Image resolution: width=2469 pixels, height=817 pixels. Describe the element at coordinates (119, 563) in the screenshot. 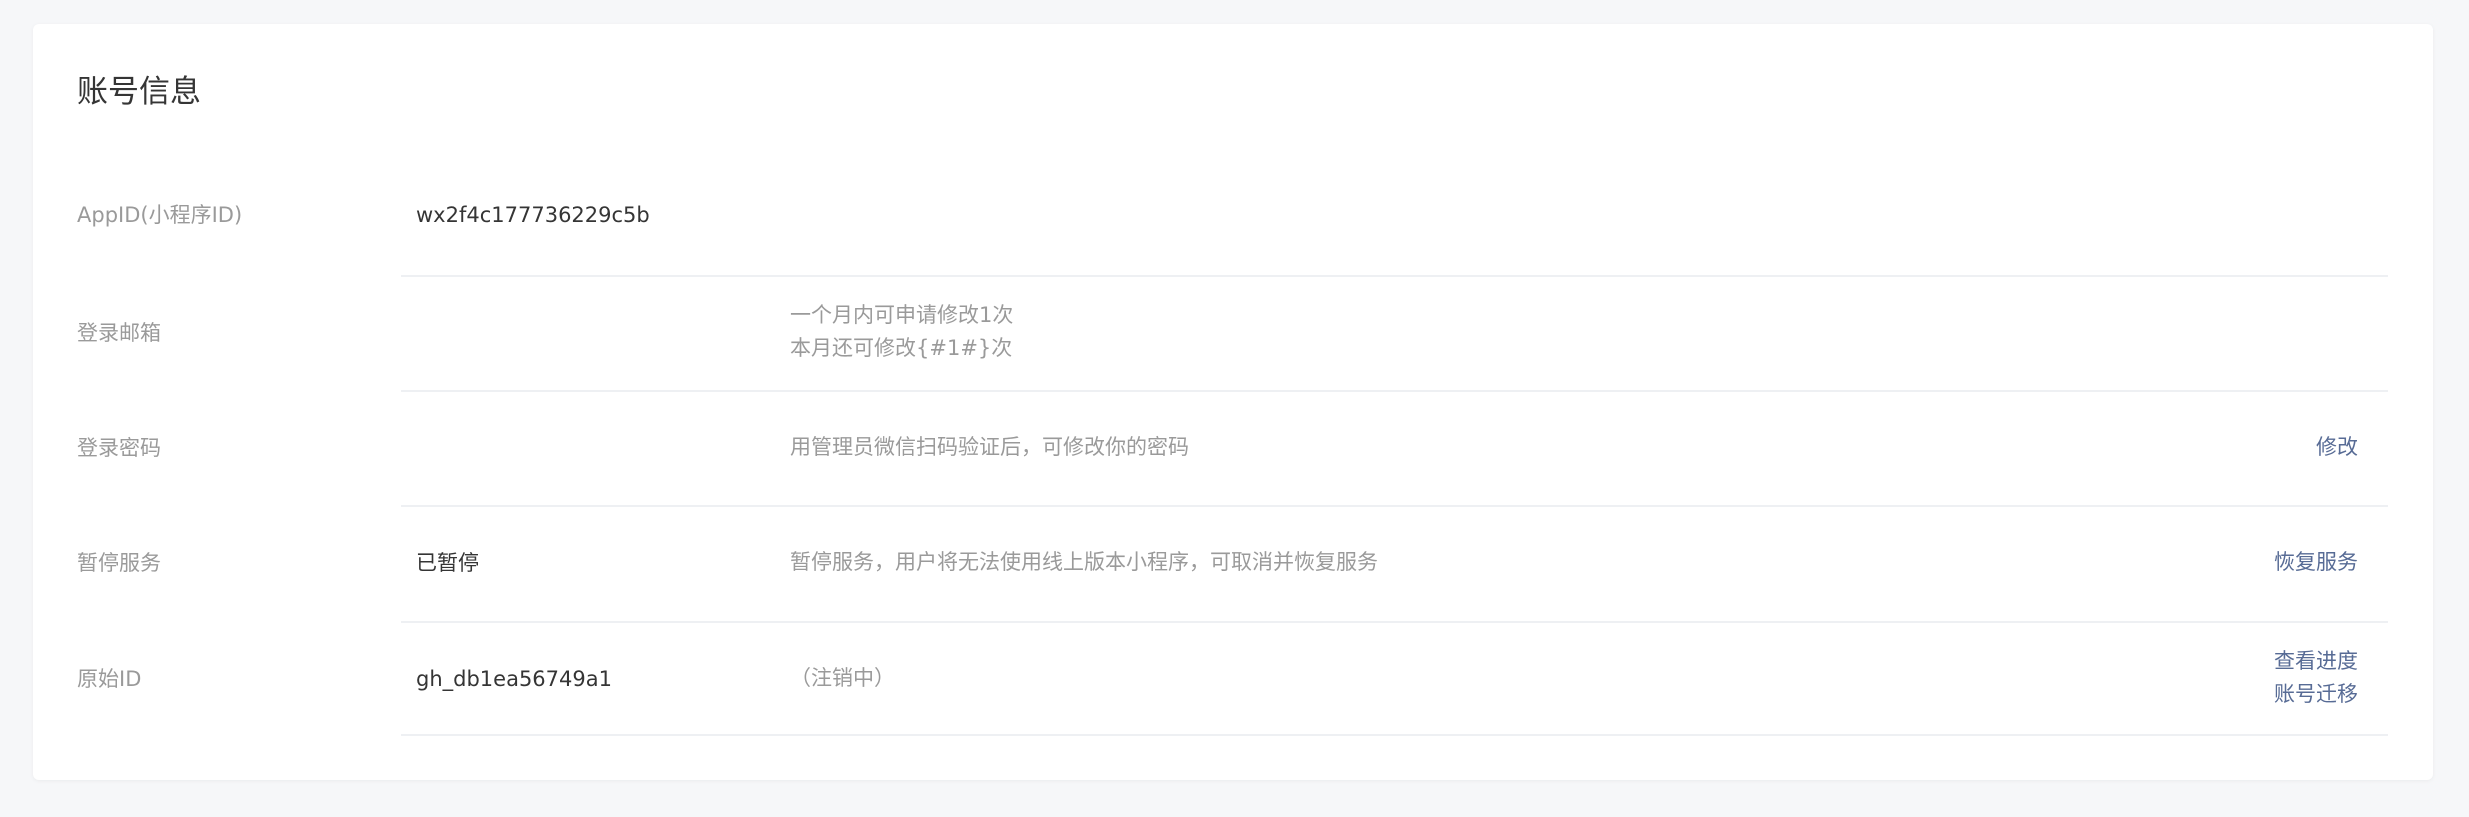

I see `pause-service-label: 暂停服务` at that location.